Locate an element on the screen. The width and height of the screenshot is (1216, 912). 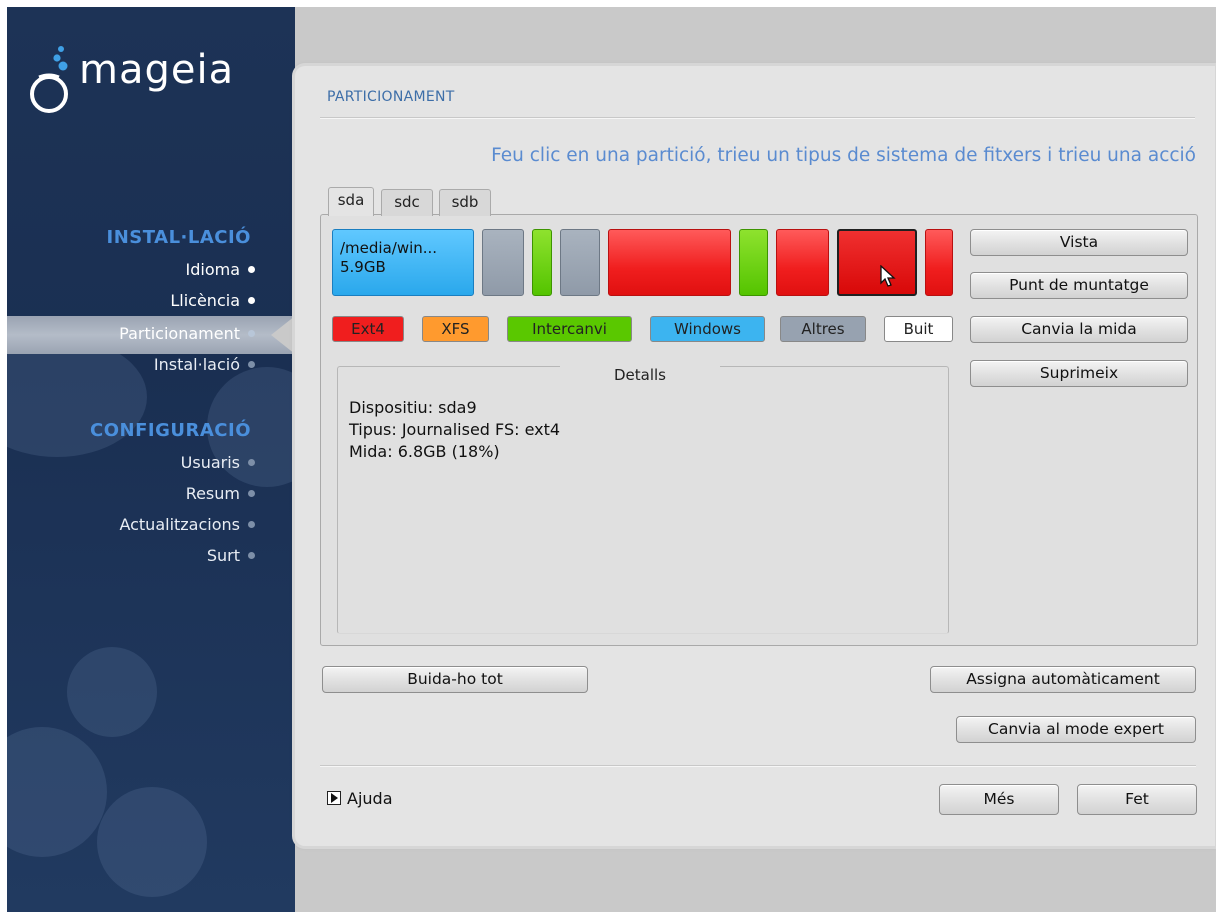
step-summary: Resum is located at coordinates (220, 493).